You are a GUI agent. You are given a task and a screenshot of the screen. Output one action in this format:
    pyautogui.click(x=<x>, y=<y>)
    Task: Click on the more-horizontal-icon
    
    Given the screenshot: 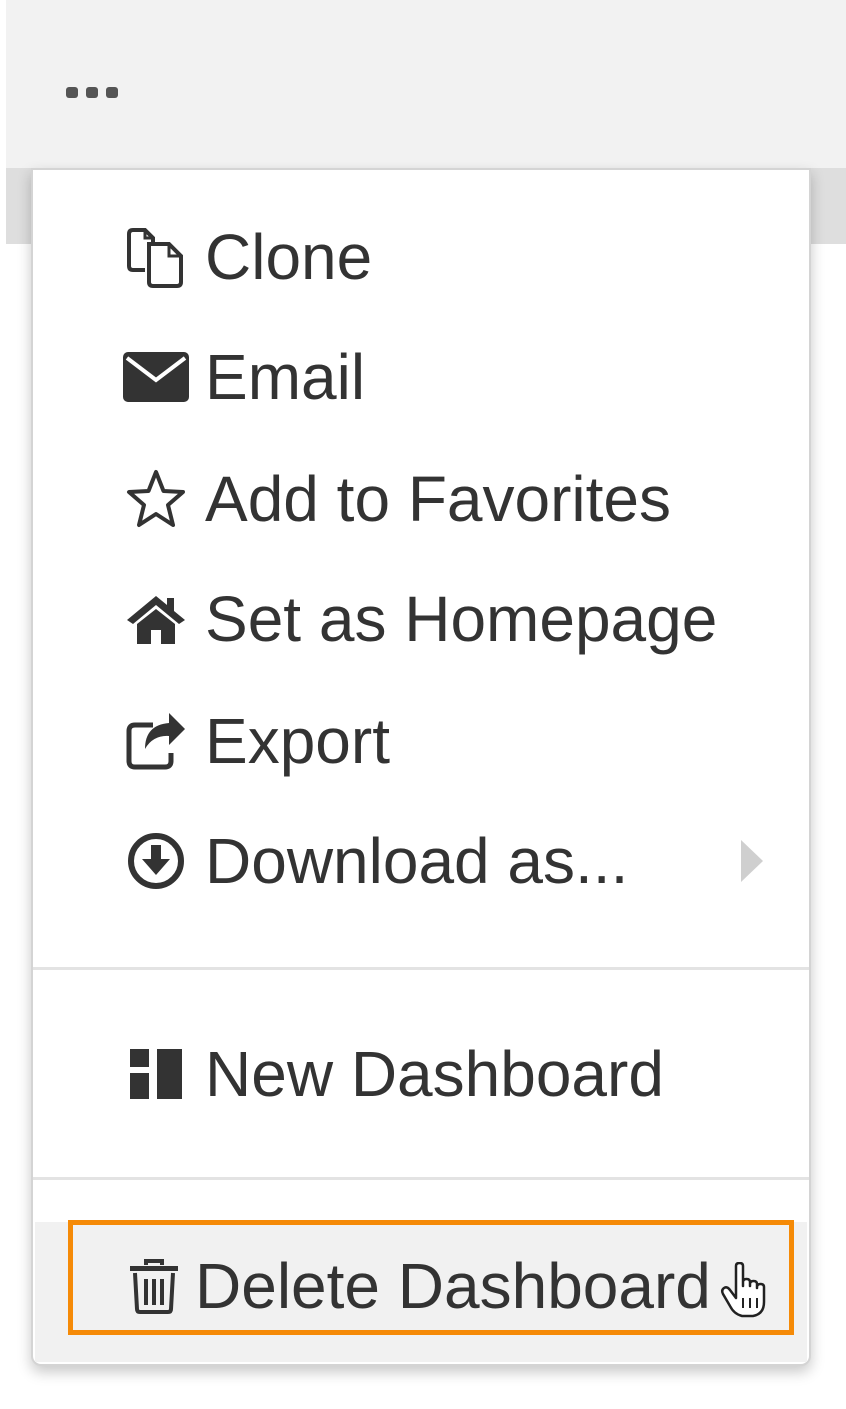 What is the action you would take?
    pyautogui.click(x=92, y=92)
    